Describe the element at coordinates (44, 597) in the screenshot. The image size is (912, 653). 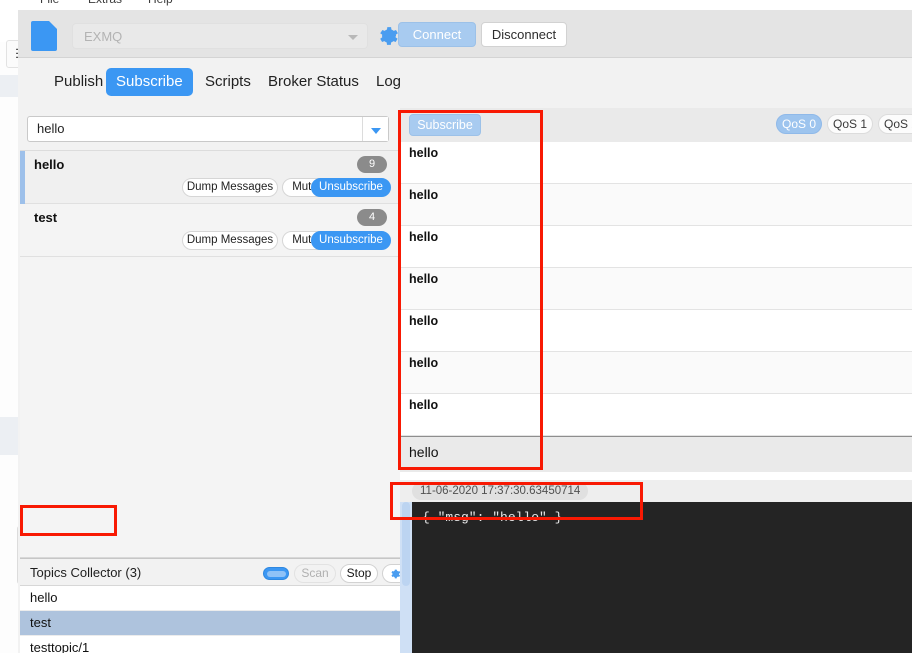
I see `collector-topic-label: hello` at that location.